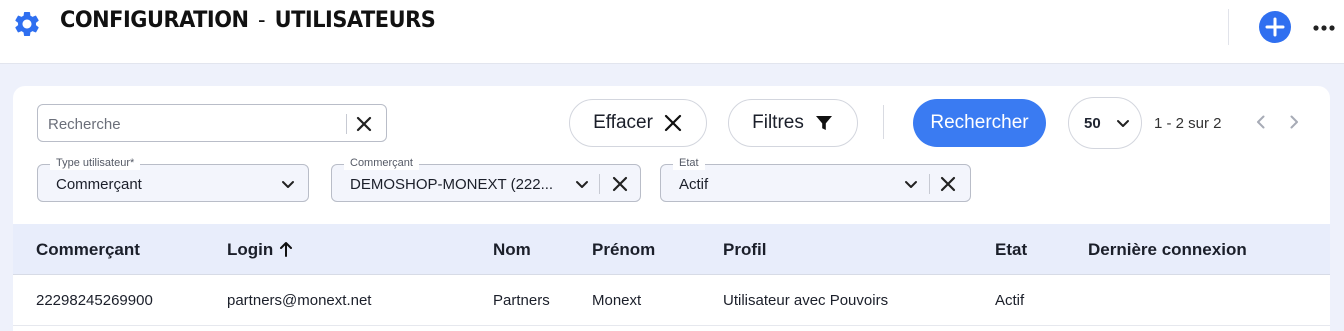 This screenshot has width=1344, height=331. I want to click on page-size-select: 50, so click(1105, 123).